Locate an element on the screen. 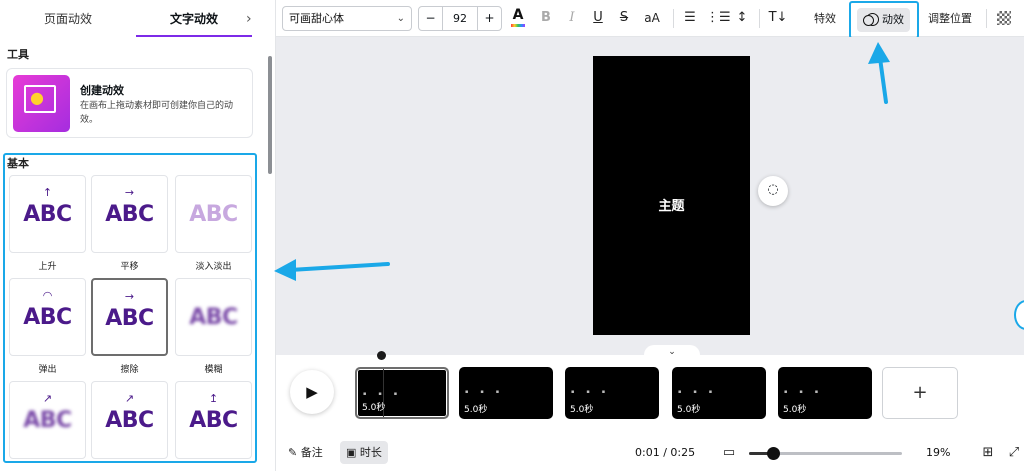 This screenshot has width=1024, height=471. animate-button: 动效 is located at coordinates (883, 20).